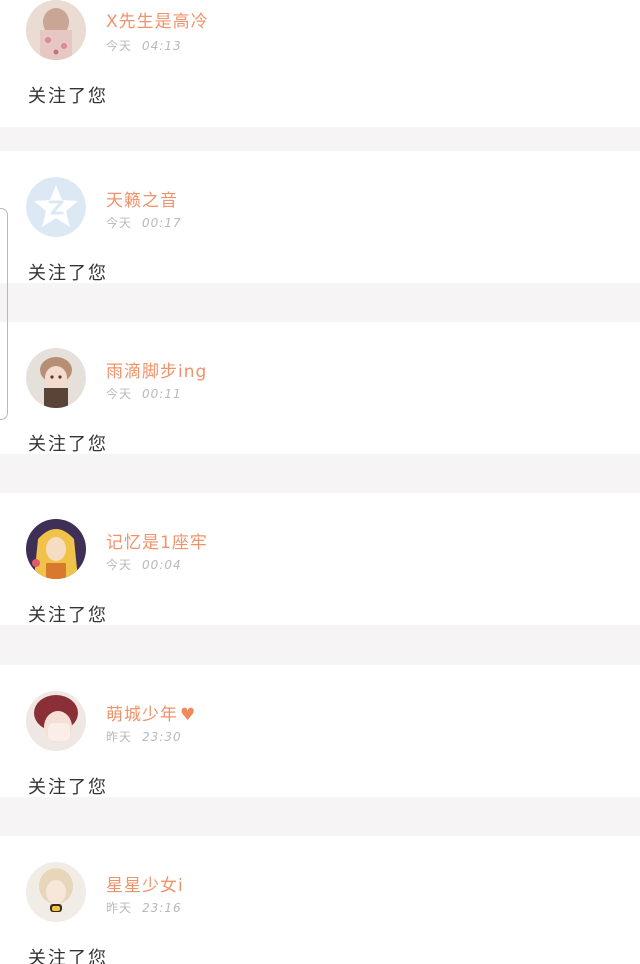 This screenshot has width=640, height=964. I want to click on user-name: 萌城少年 ♥, so click(151, 712).